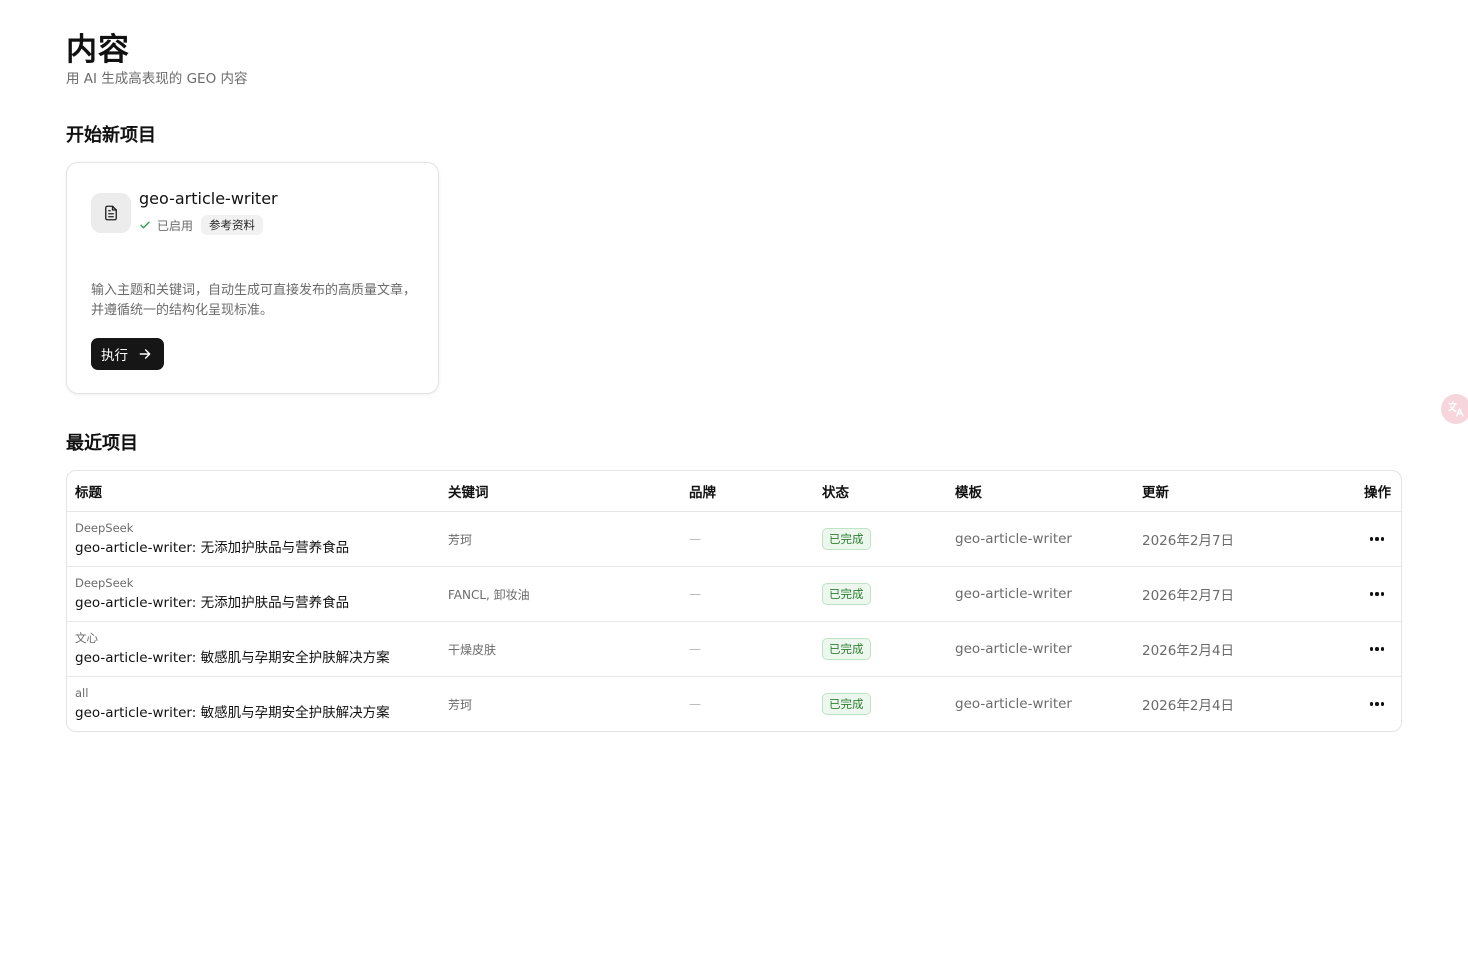 This screenshot has height=958, width=1468. Describe the element at coordinates (1454, 409) in the screenshot. I see `translate-icon` at that location.